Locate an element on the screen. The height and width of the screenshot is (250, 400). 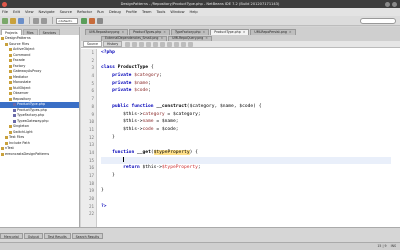
php-file-icon is located at coordinates (14, 105).